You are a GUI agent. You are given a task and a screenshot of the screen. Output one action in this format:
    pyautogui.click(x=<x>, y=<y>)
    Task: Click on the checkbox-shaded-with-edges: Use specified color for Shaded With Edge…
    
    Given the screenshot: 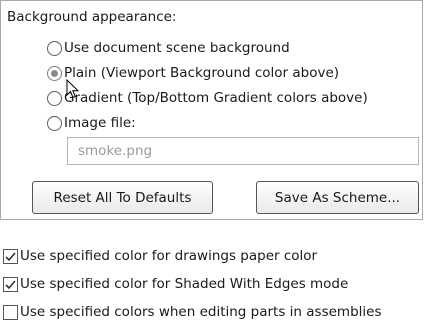 What is the action you would take?
    pyautogui.click(x=175, y=284)
    